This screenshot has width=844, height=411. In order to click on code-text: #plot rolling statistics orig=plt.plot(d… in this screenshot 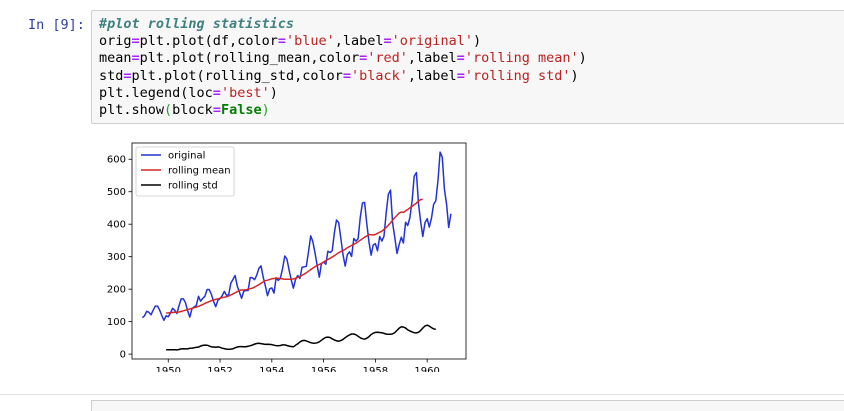, I will do `click(343, 67)`.